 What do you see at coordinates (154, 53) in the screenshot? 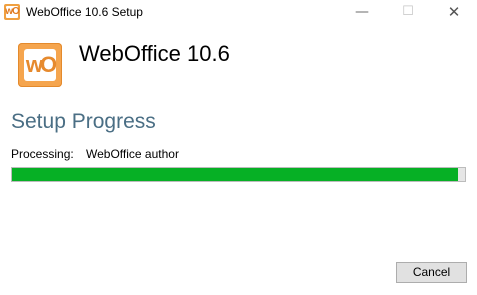
I see `app-title: WebOffice 10.6` at bounding box center [154, 53].